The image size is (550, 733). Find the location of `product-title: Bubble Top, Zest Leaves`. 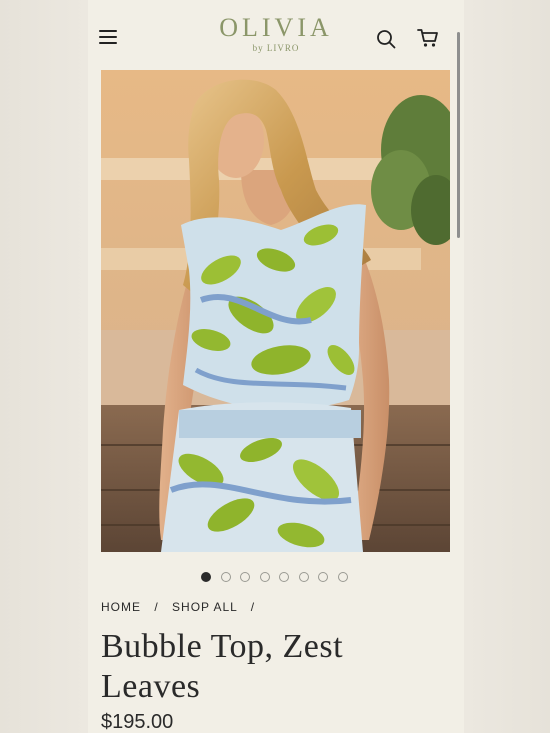

product-title: Bubble Top, Zest Leaves is located at coordinates (276, 667).